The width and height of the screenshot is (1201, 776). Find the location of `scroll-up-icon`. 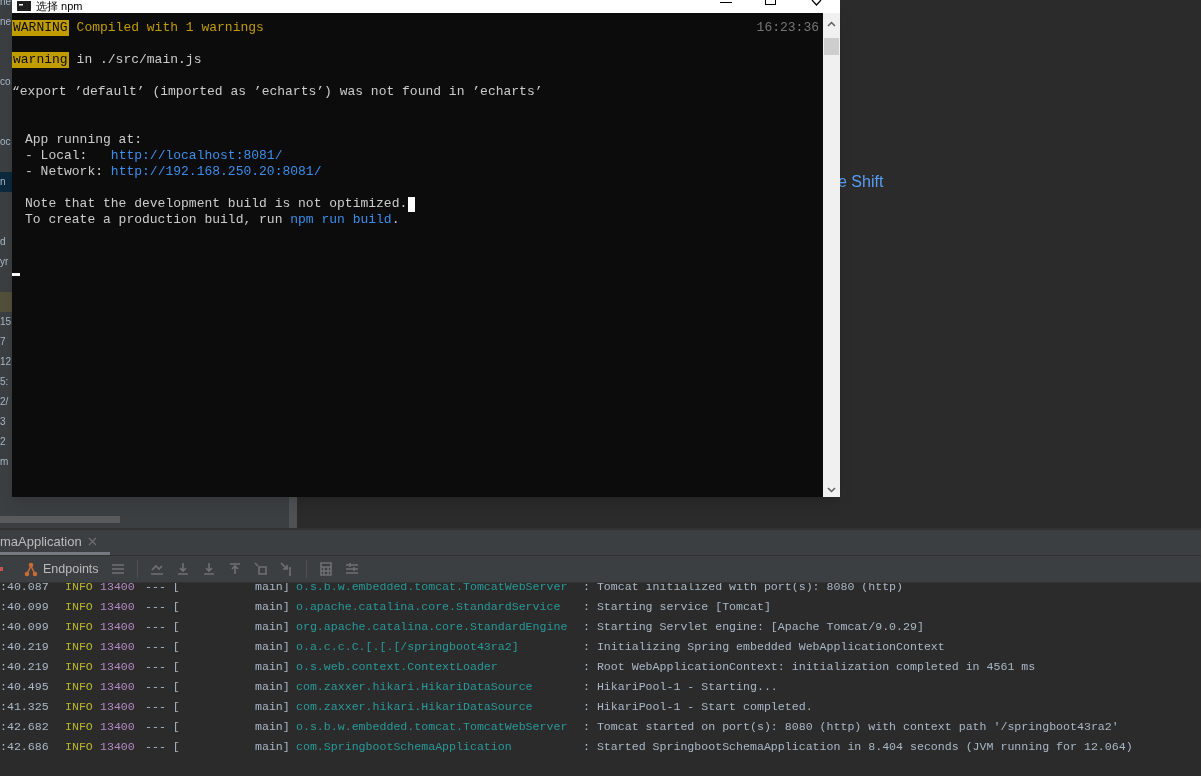

scroll-up-icon is located at coordinates (831, 24).